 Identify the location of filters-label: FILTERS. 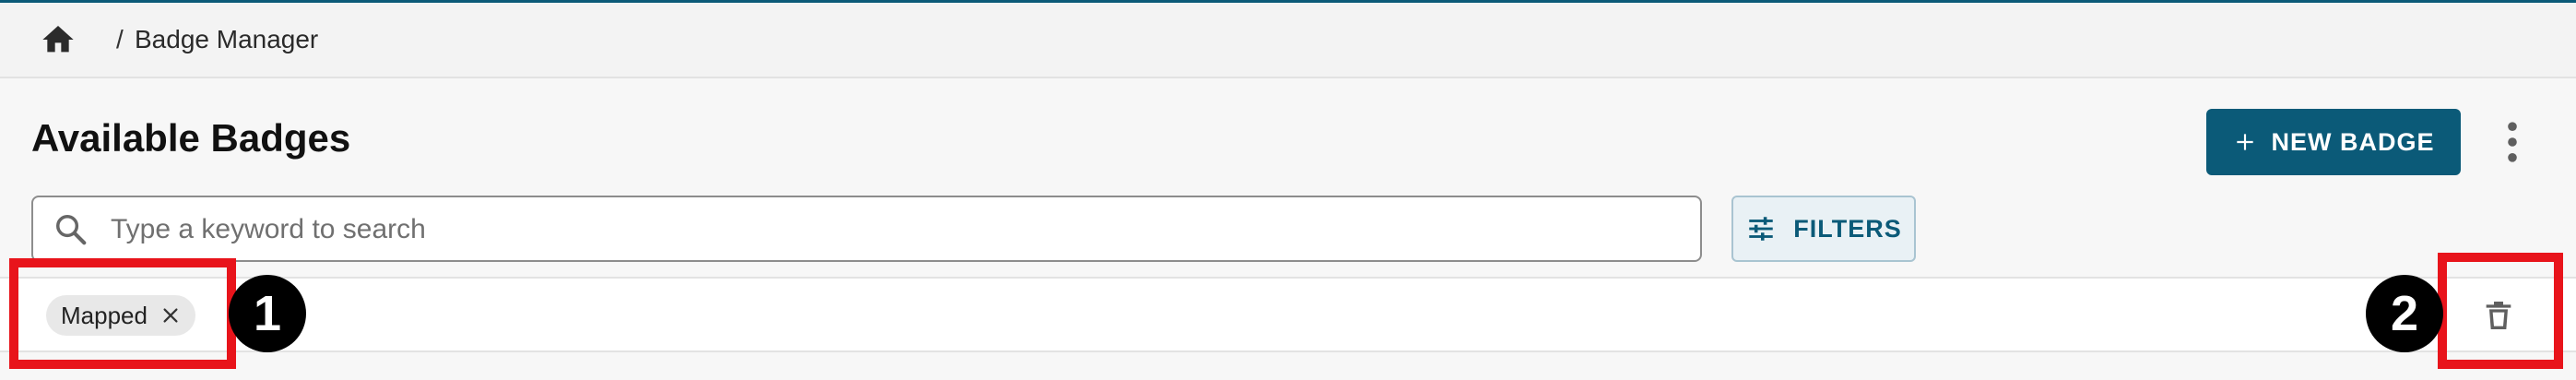
(1847, 228).